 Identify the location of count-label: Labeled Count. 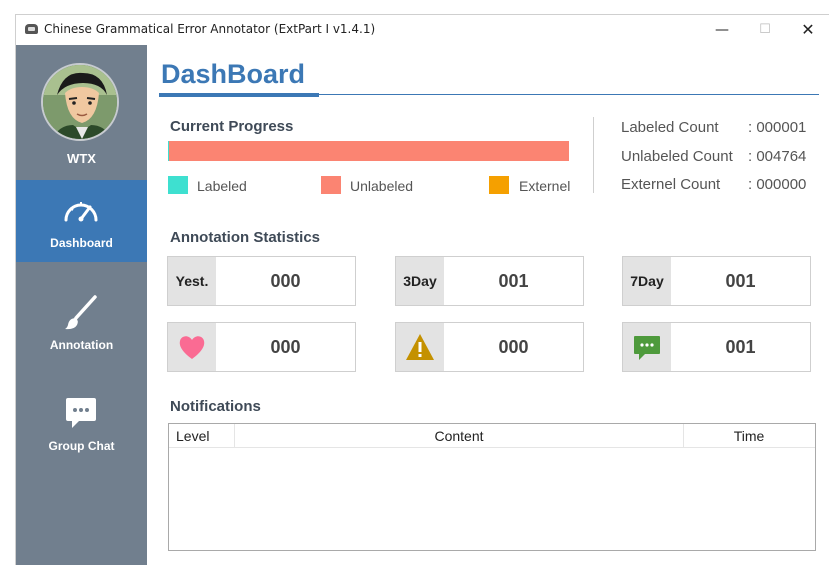
(670, 127).